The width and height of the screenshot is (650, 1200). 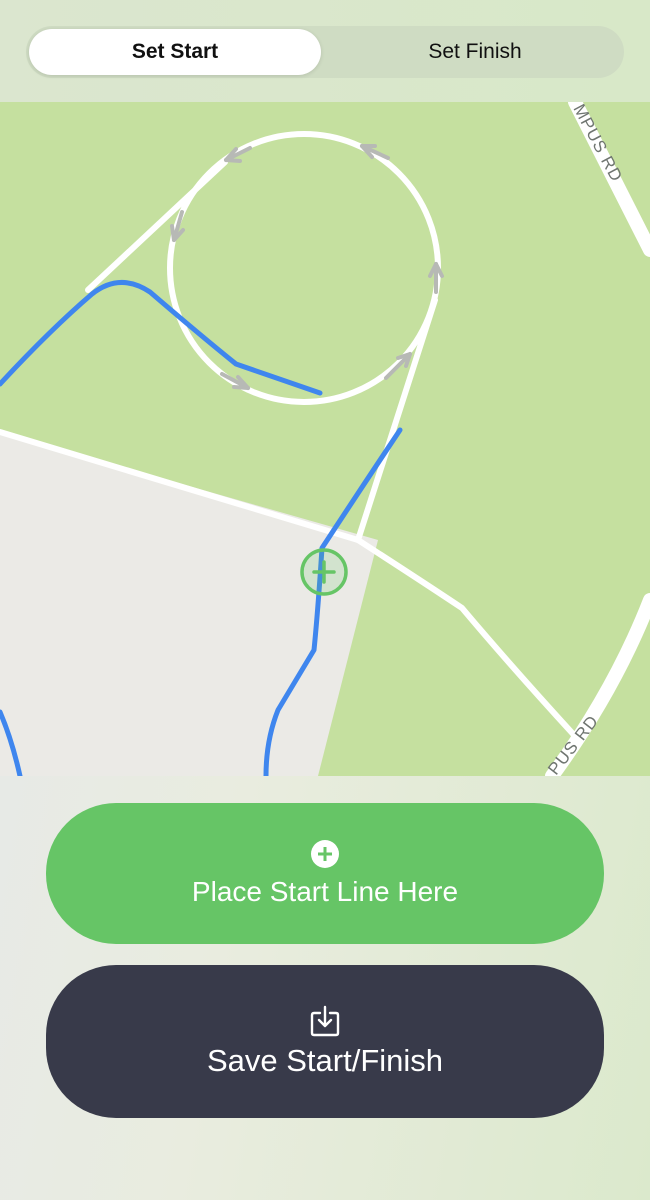 What do you see at coordinates (597, 143) in the screenshot?
I see `road-label-top: MPUS RD` at bounding box center [597, 143].